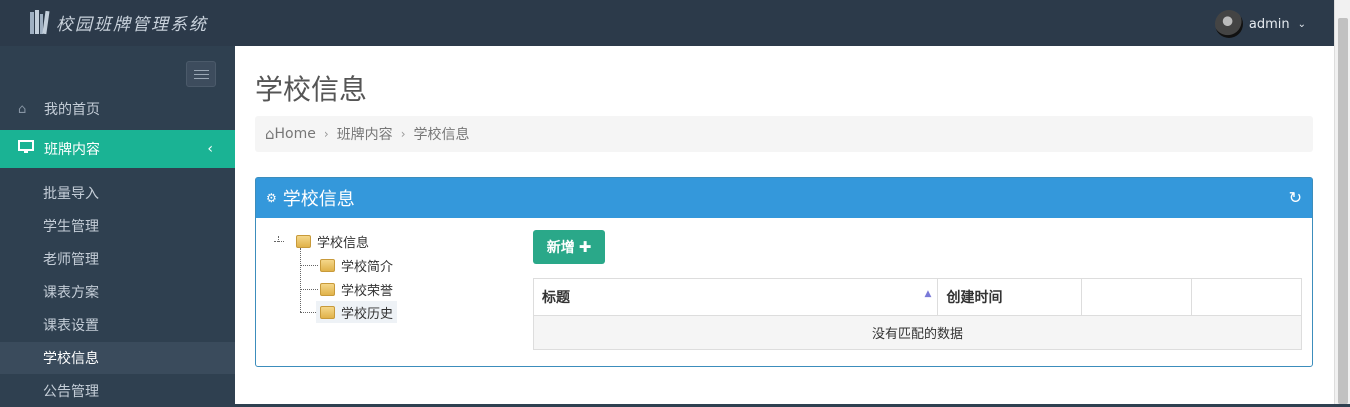 The image size is (1350, 407). I want to click on breadcrumb: ⌂ Home › 班牌内容 › 学校信息, so click(784, 134).